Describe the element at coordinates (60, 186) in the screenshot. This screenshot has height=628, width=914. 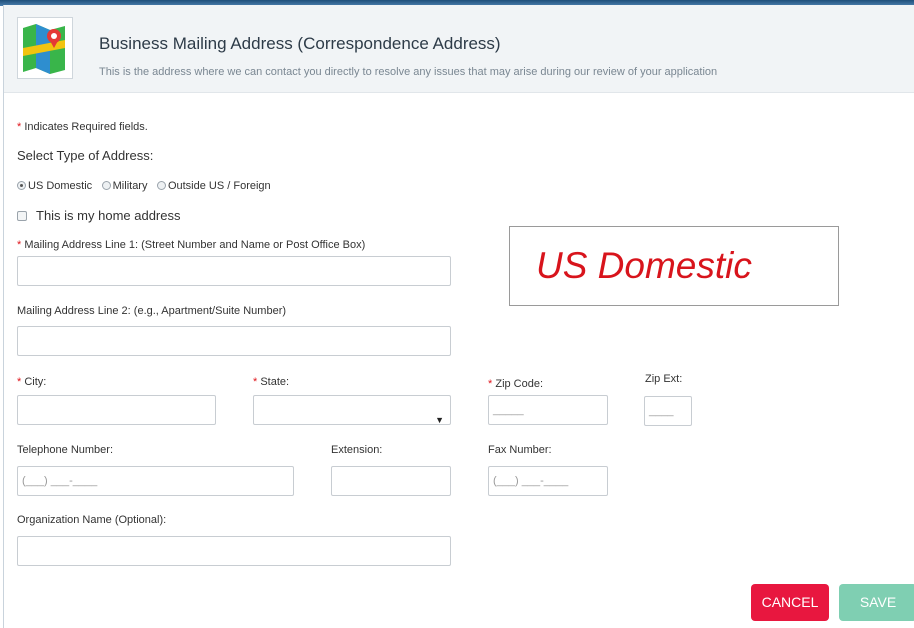
I see `radio-us-domestic-label: US Domestic` at that location.